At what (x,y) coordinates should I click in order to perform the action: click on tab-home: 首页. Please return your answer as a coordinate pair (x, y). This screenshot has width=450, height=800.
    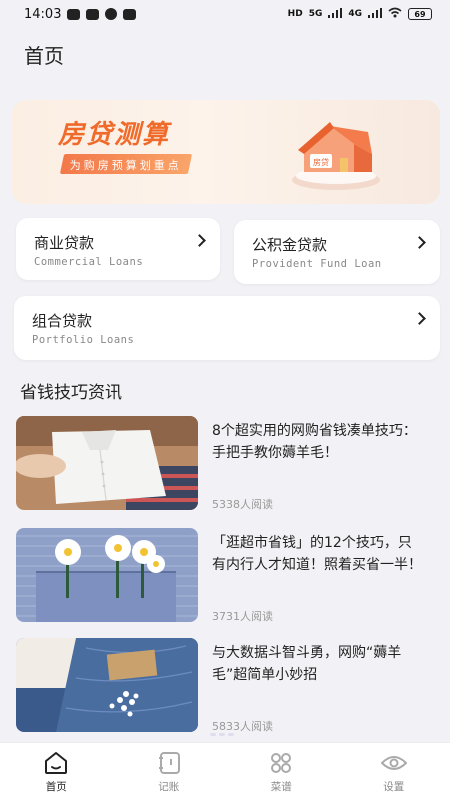
    Looking at the image, I should click on (56, 771).